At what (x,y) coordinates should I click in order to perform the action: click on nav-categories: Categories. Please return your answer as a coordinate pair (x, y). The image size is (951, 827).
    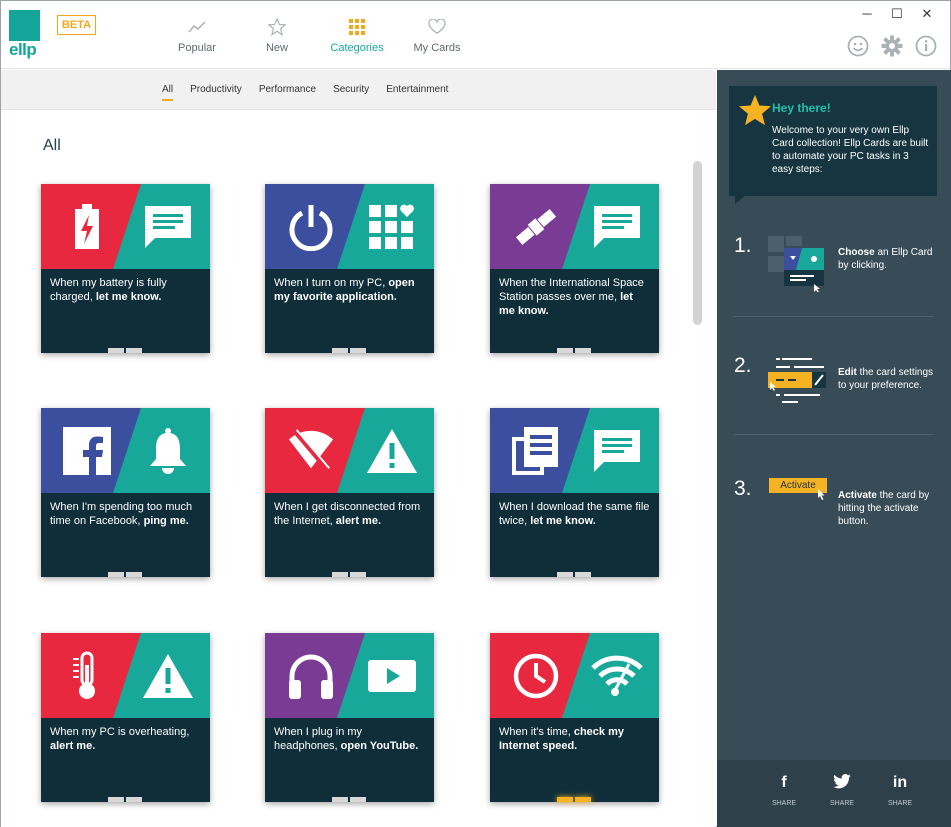
    Looking at the image, I should click on (357, 35).